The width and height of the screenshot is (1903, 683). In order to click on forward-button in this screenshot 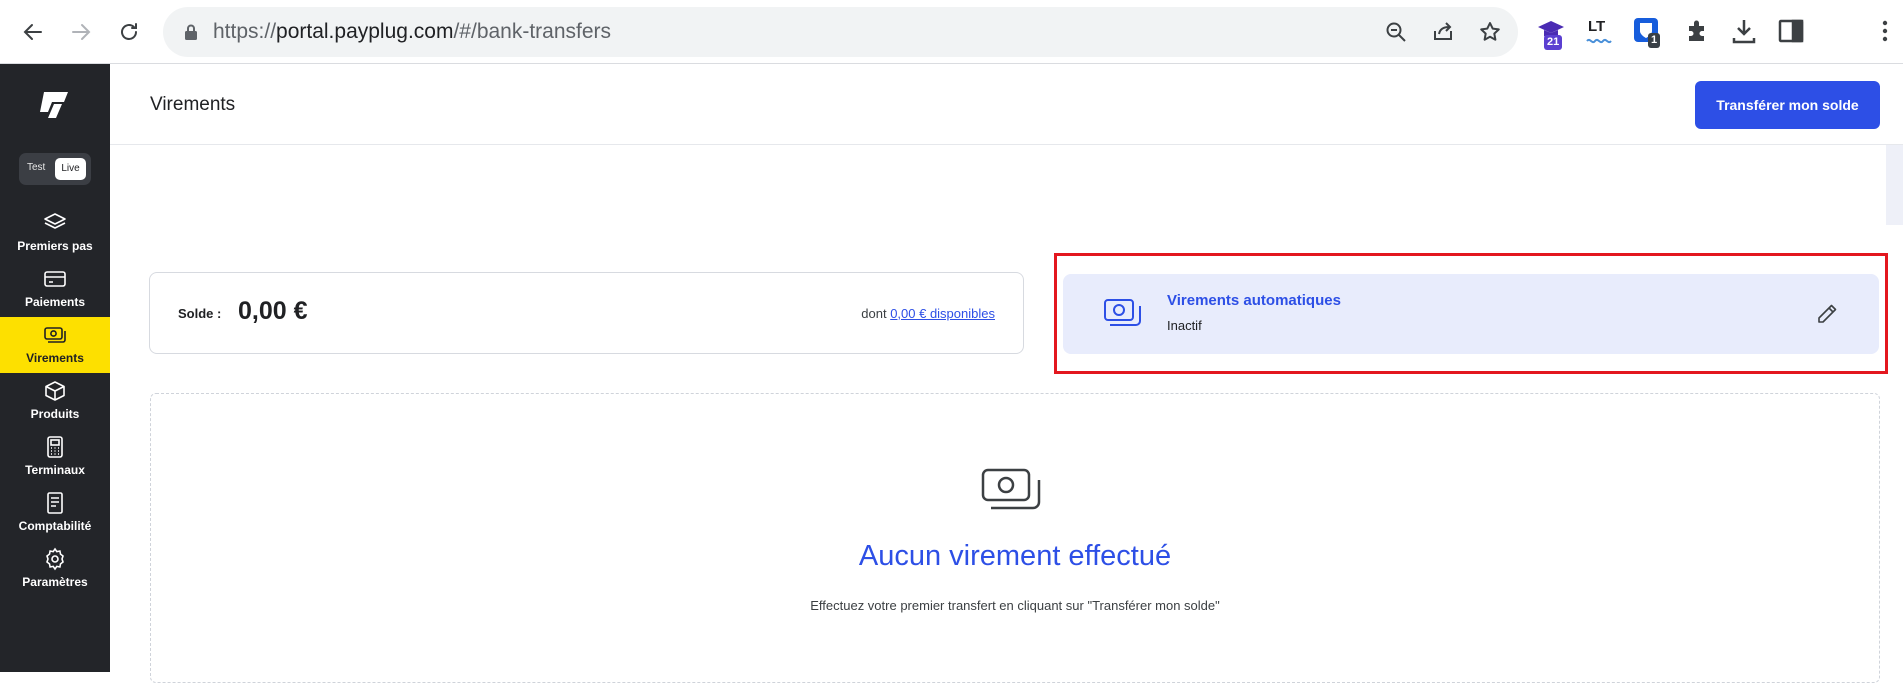, I will do `click(81, 32)`.